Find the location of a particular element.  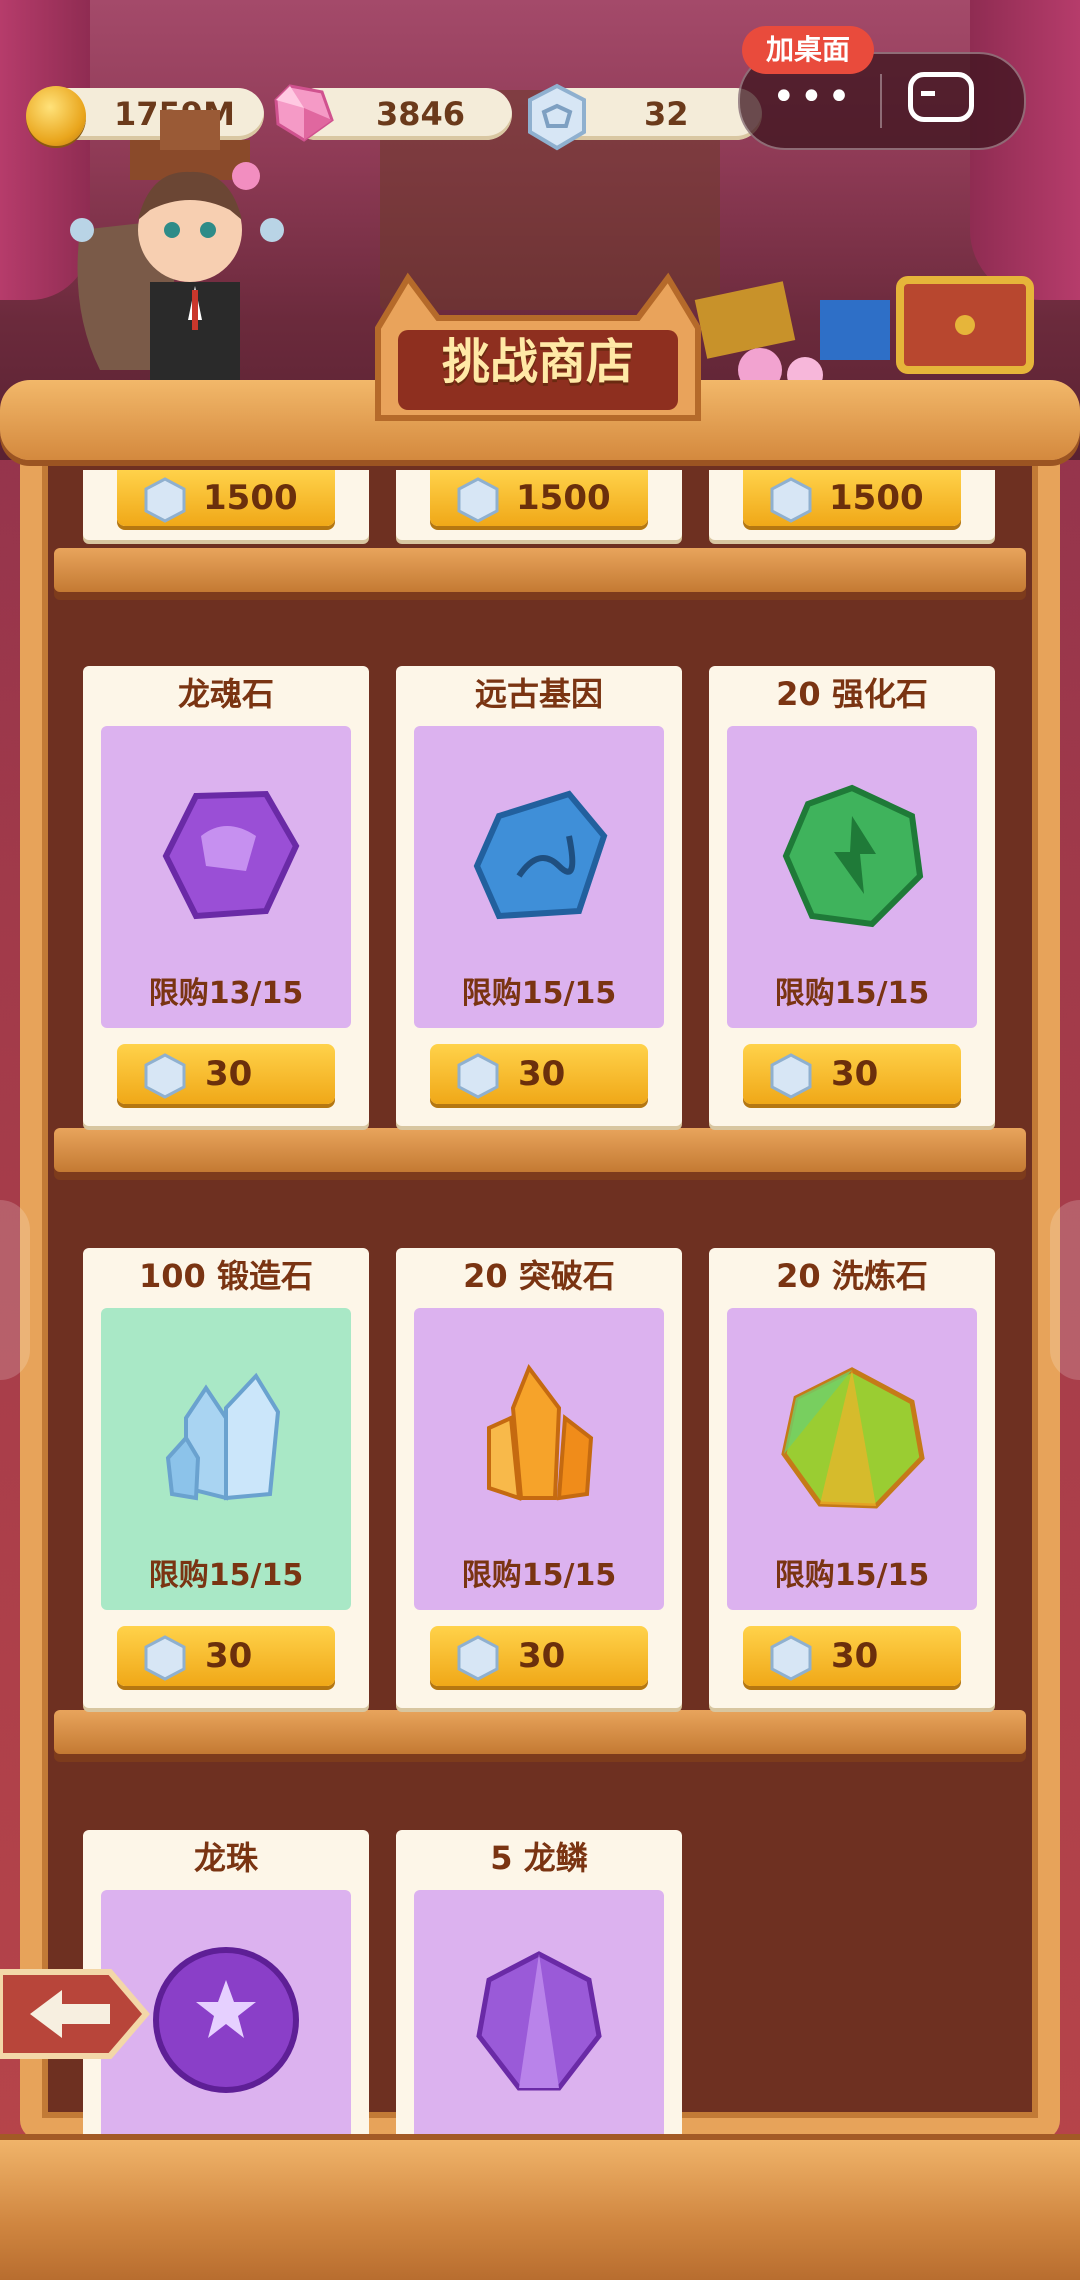

forge-stone-icon is located at coordinates (223, 1436).